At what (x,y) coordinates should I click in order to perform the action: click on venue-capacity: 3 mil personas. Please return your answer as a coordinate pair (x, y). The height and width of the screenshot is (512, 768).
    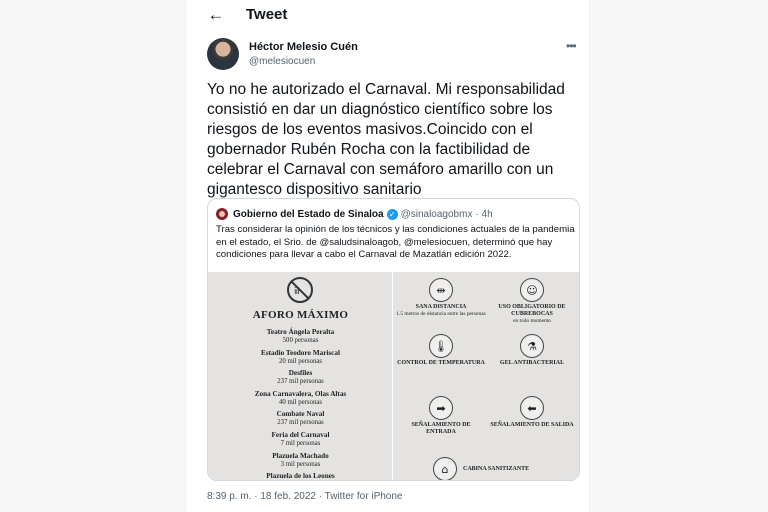
    Looking at the image, I should click on (300, 464).